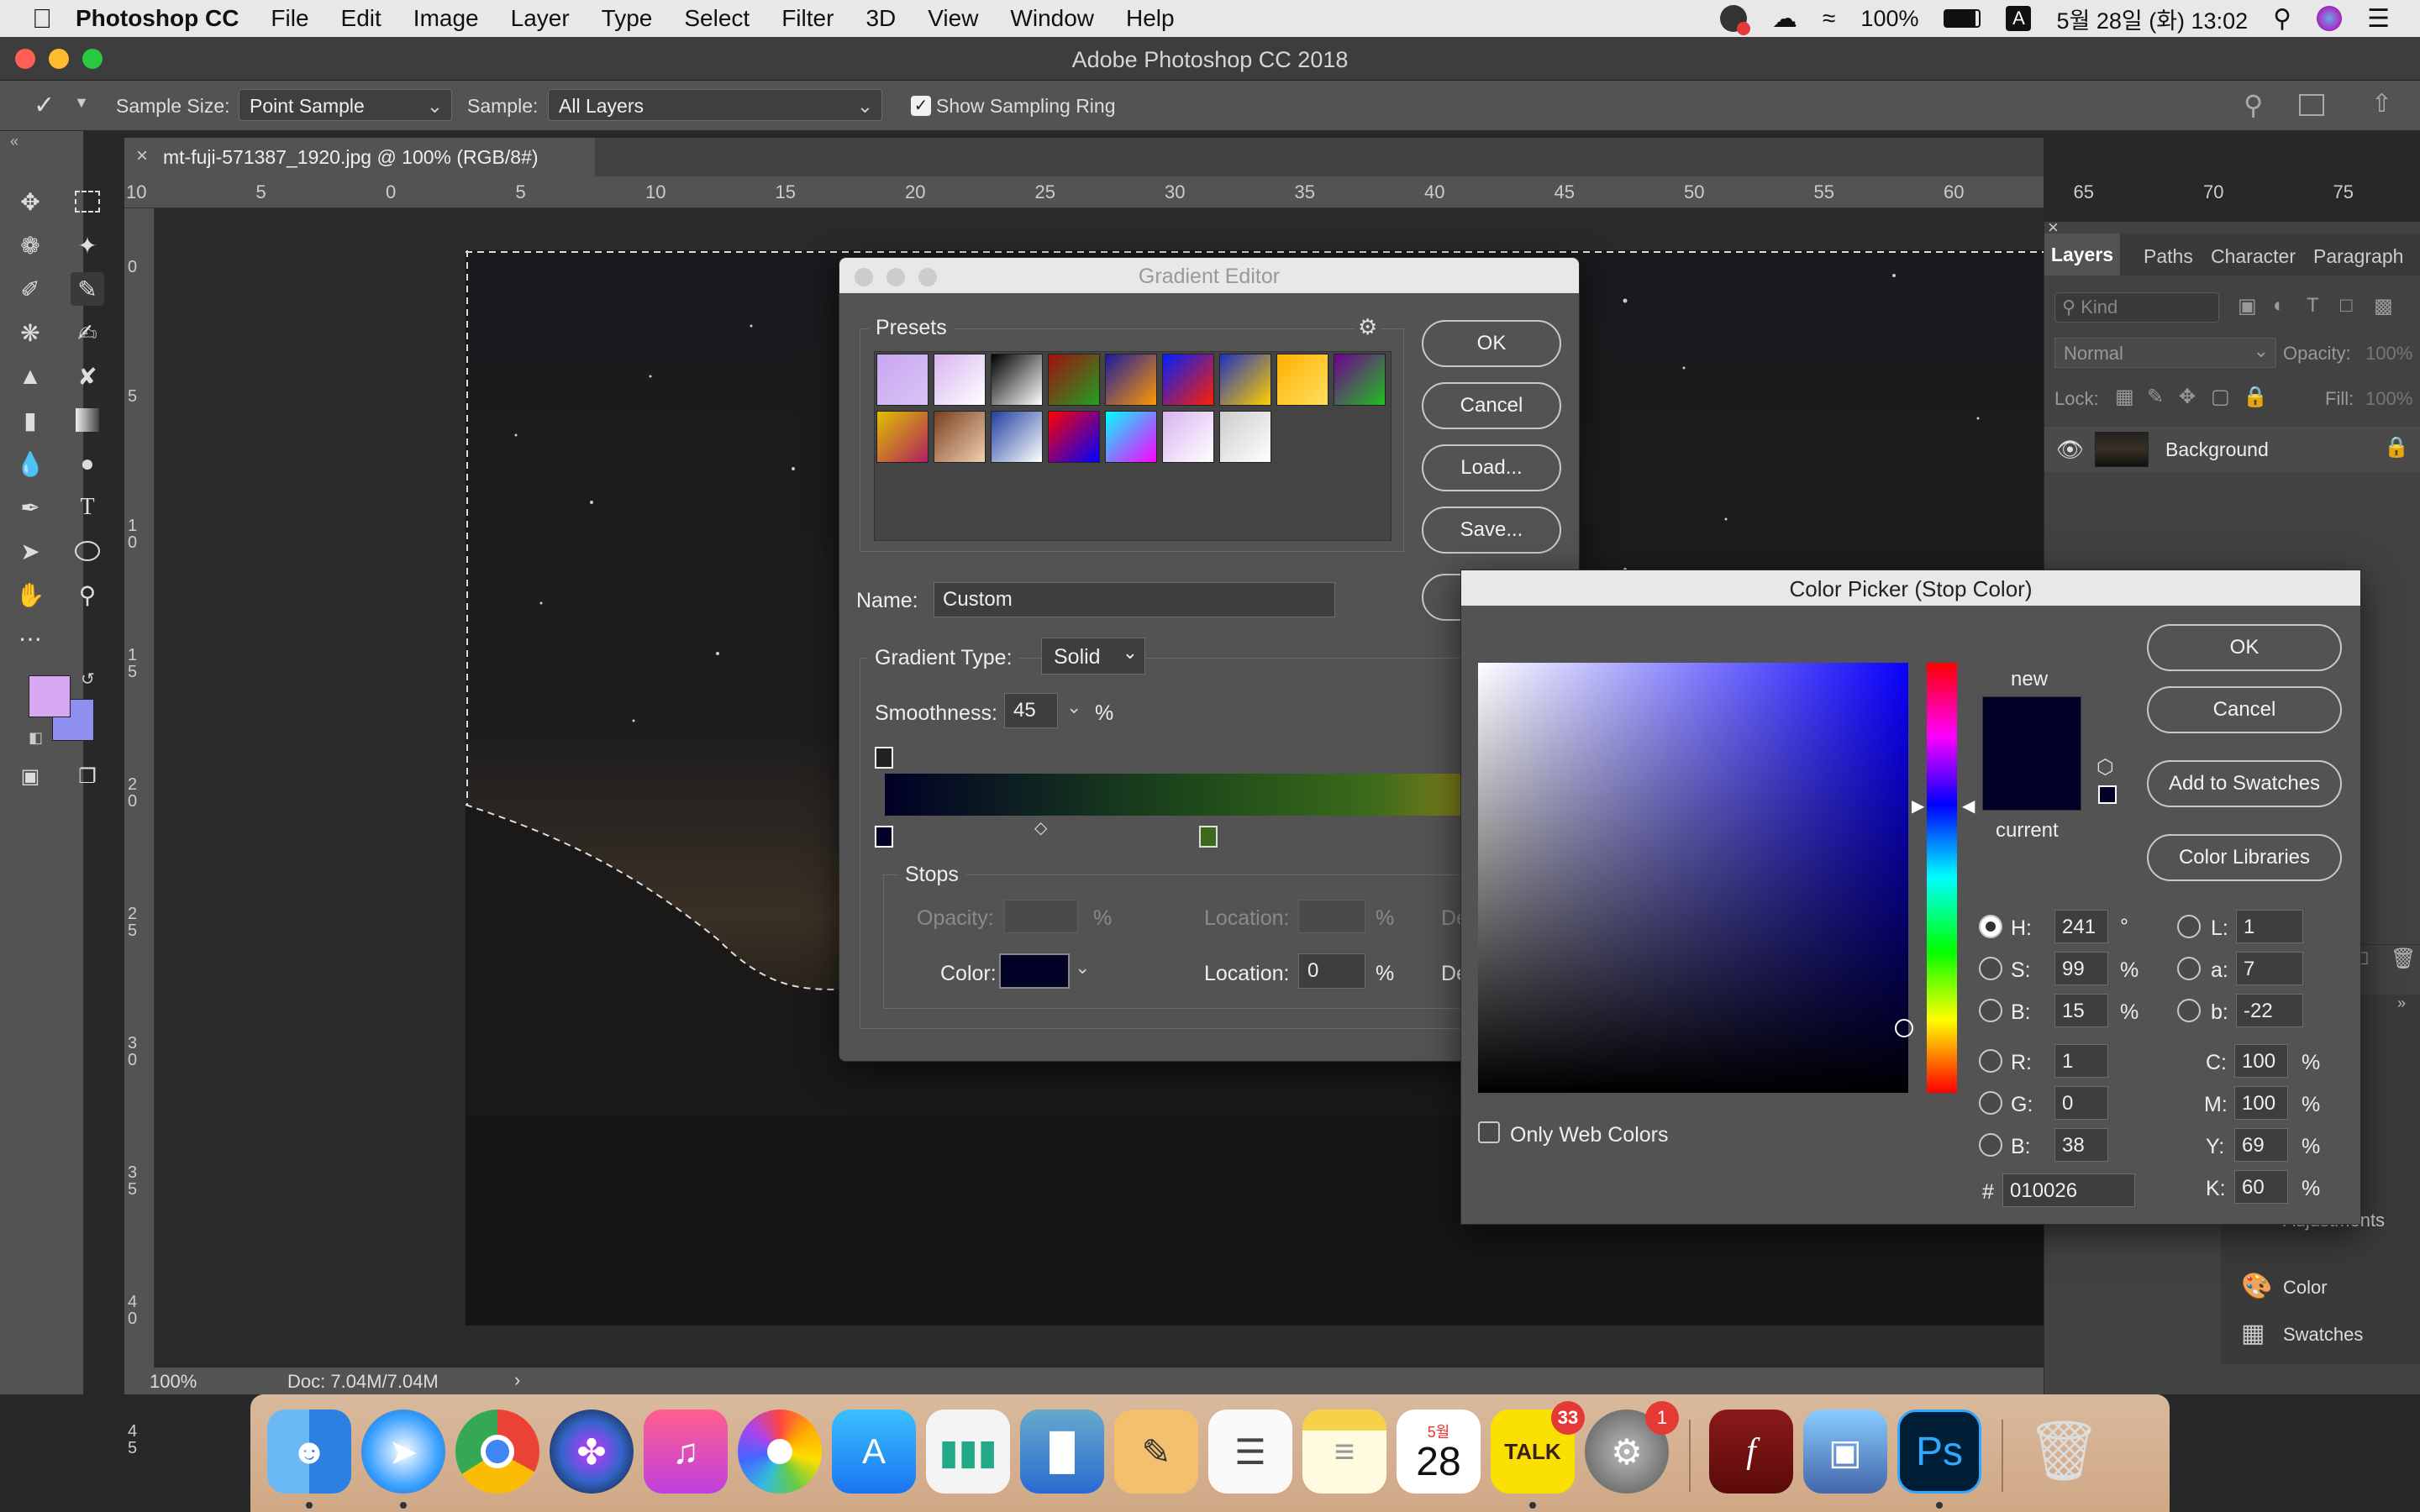 This screenshot has height=1512, width=2420. I want to click on app-menu: Photoshop CC, so click(157, 18).